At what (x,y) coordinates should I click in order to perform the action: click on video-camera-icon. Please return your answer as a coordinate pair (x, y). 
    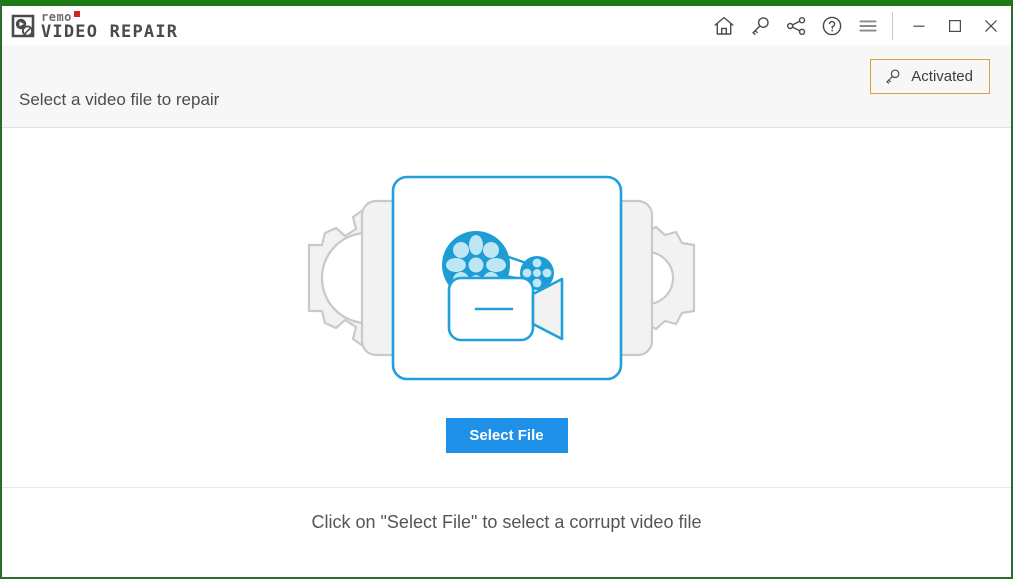
    Looking at the image, I should click on (505, 309).